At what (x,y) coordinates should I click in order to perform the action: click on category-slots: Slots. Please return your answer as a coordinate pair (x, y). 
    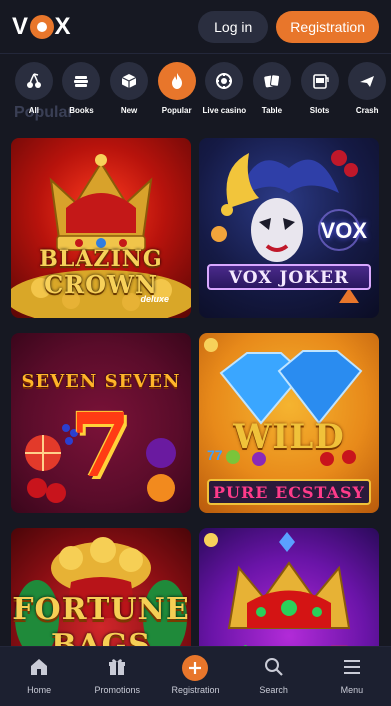
    Looking at the image, I should click on (320, 95).